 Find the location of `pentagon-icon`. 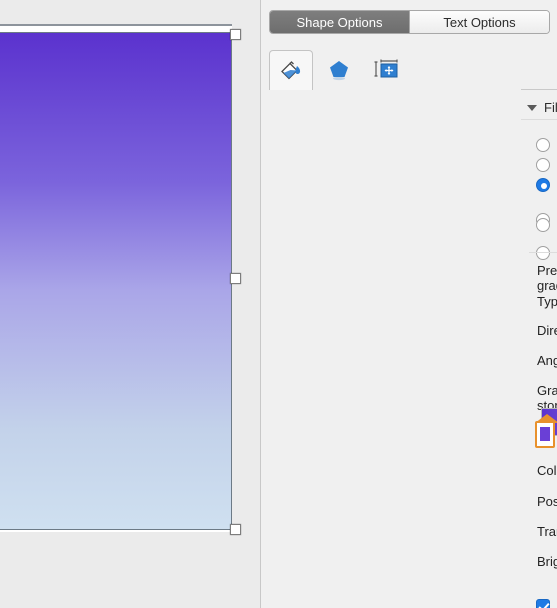

pentagon-icon is located at coordinates (339, 70).